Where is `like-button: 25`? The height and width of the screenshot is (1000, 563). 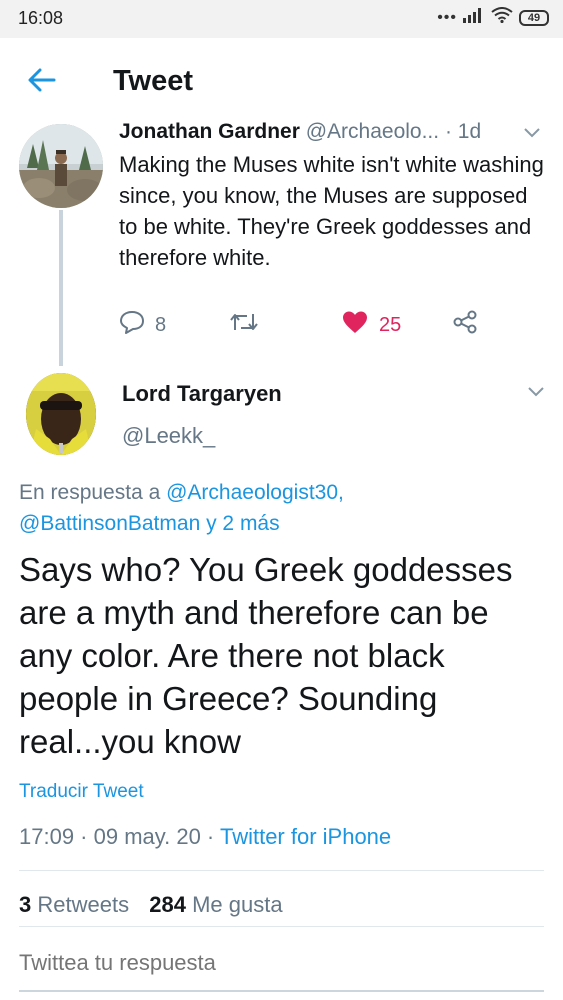 like-button: 25 is located at coordinates (371, 325).